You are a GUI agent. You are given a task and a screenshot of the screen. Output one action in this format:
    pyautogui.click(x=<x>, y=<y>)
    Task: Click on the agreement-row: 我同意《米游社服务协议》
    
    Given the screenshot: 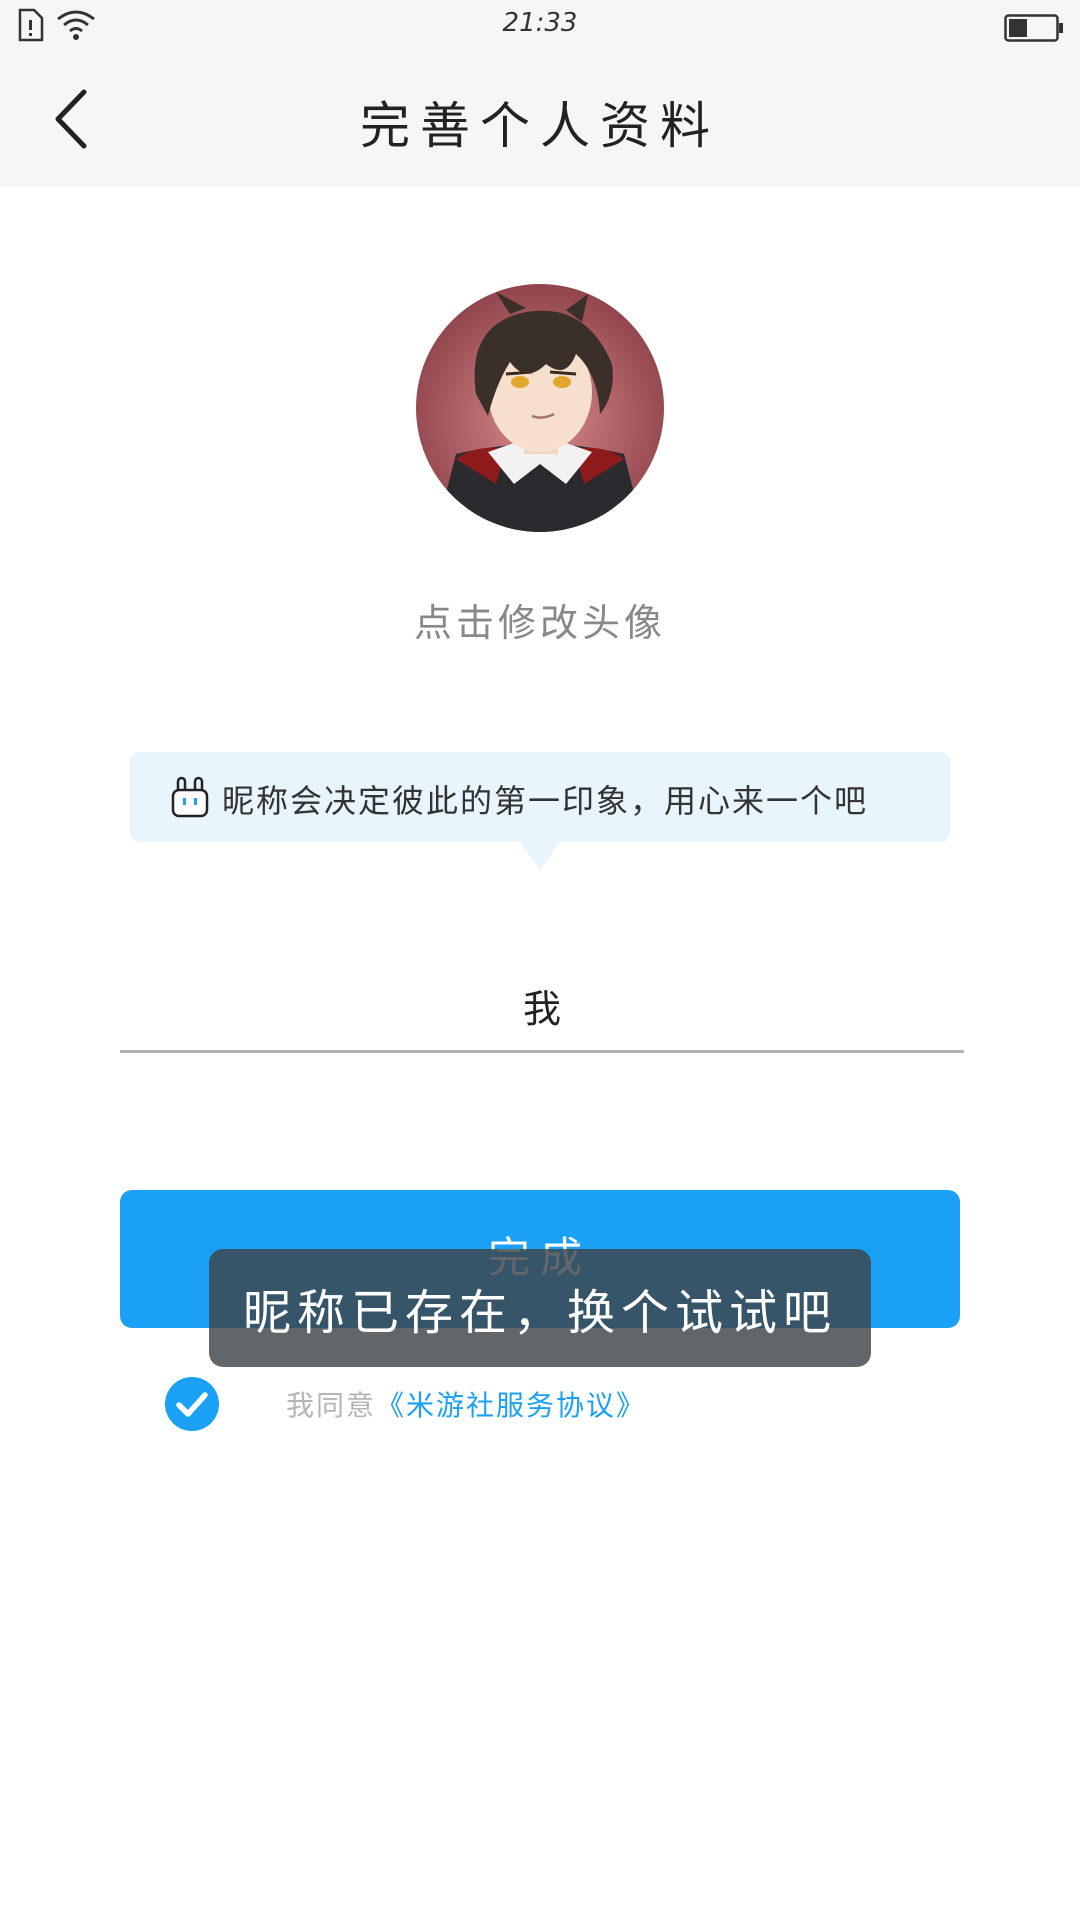 What is the action you would take?
    pyautogui.click(x=466, y=1404)
    